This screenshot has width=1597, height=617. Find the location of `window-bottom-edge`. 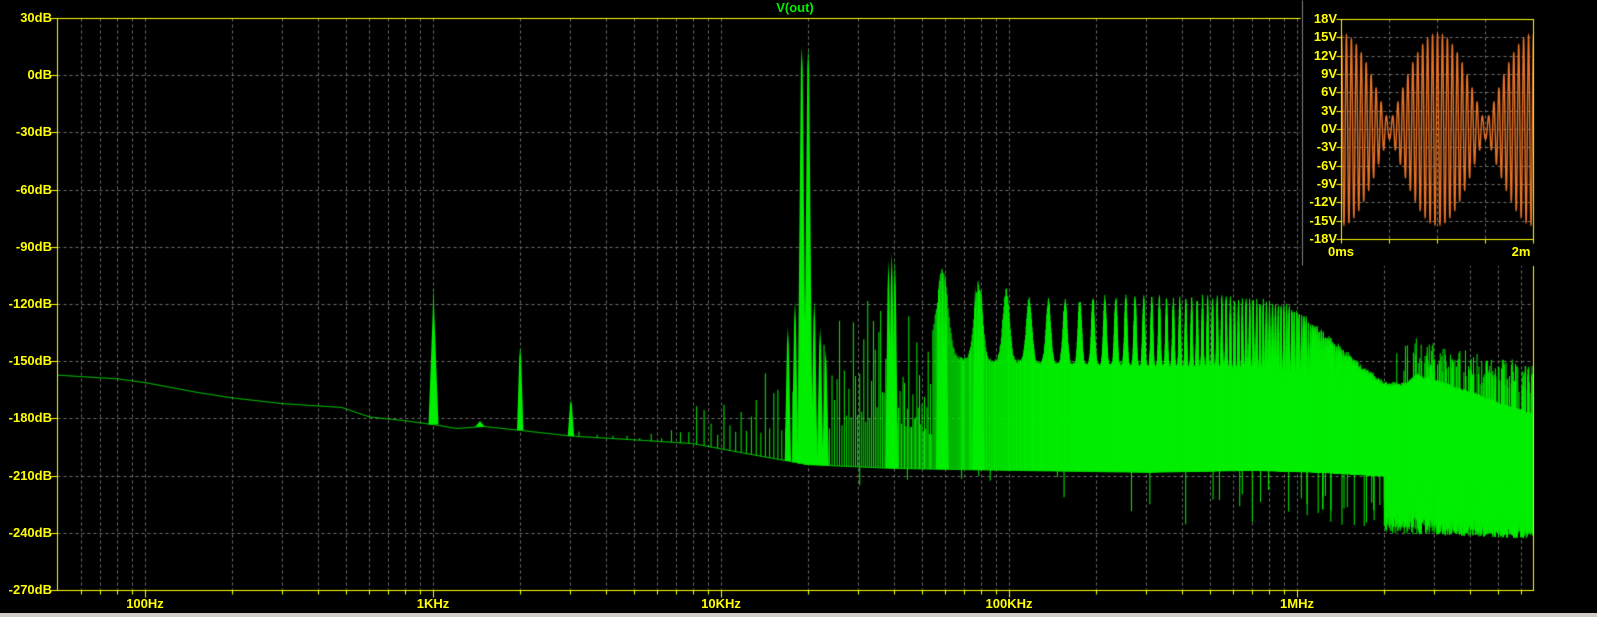

window-bottom-edge is located at coordinates (798, 615).